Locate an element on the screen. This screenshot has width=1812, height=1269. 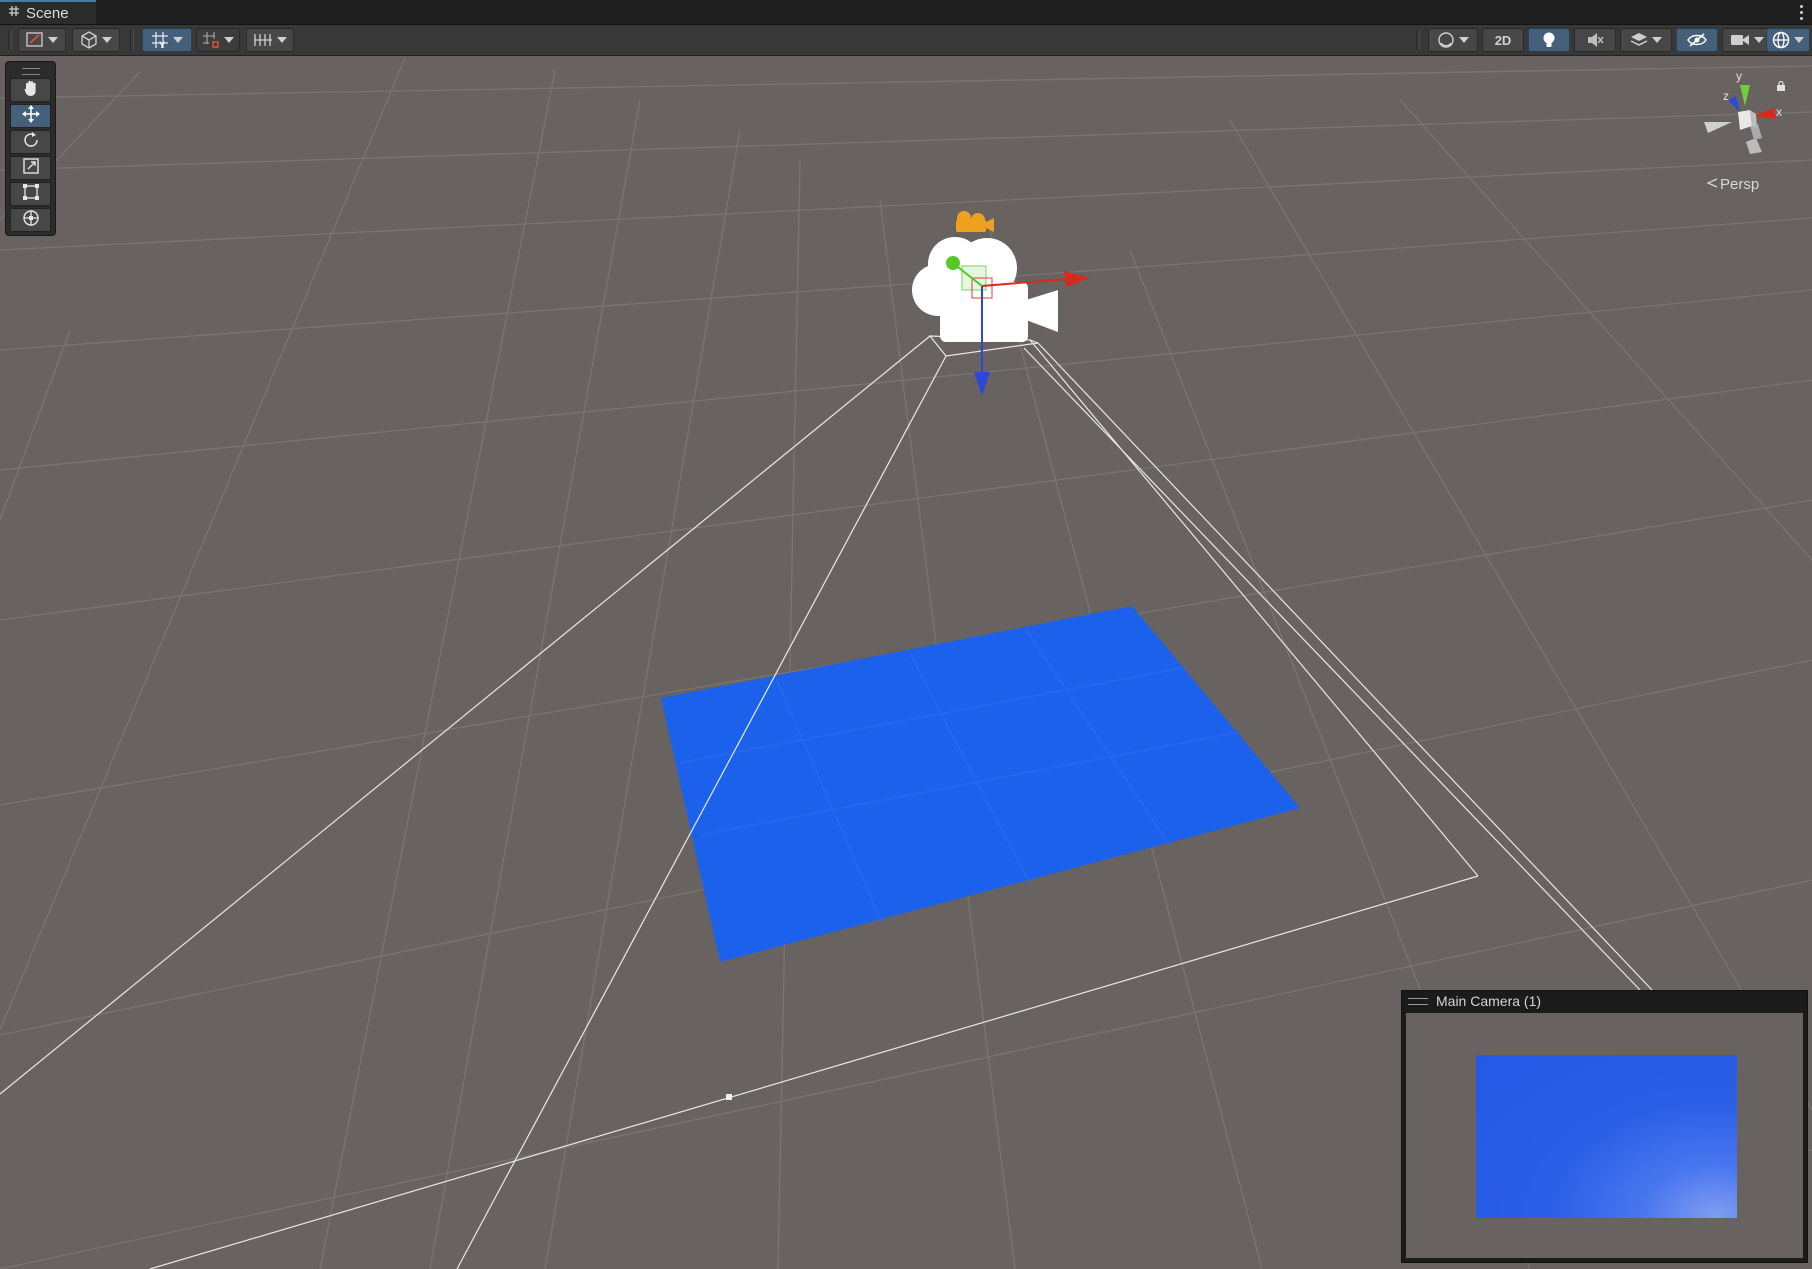
rotate-icon is located at coordinates (31, 142).